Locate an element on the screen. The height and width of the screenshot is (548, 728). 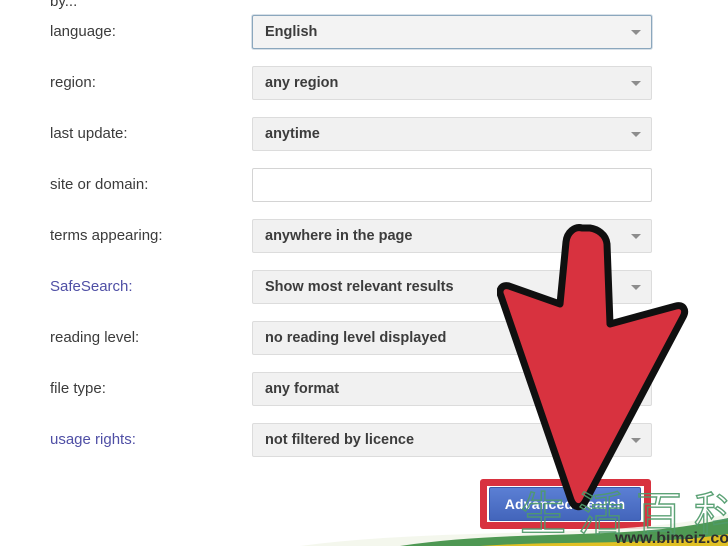
terms-appearing-select-value: anywhere in the page is located at coordinates (339, 236).